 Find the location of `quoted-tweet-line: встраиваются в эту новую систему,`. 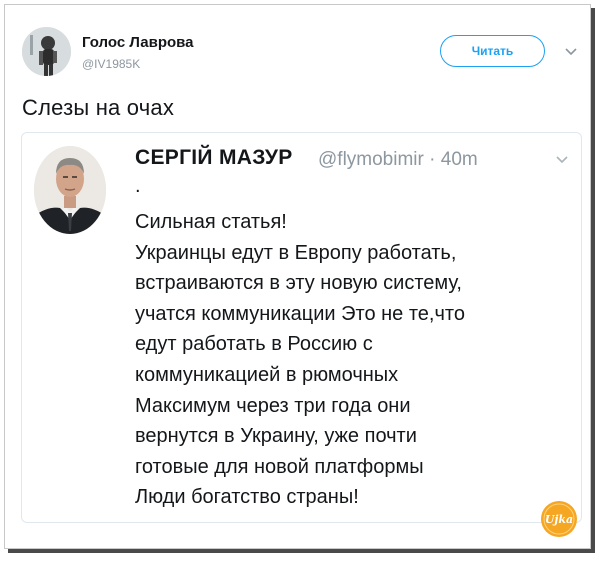

quoted-tweet-line: встраиваются в эту новую систему, is located at coordinates (298, 283).